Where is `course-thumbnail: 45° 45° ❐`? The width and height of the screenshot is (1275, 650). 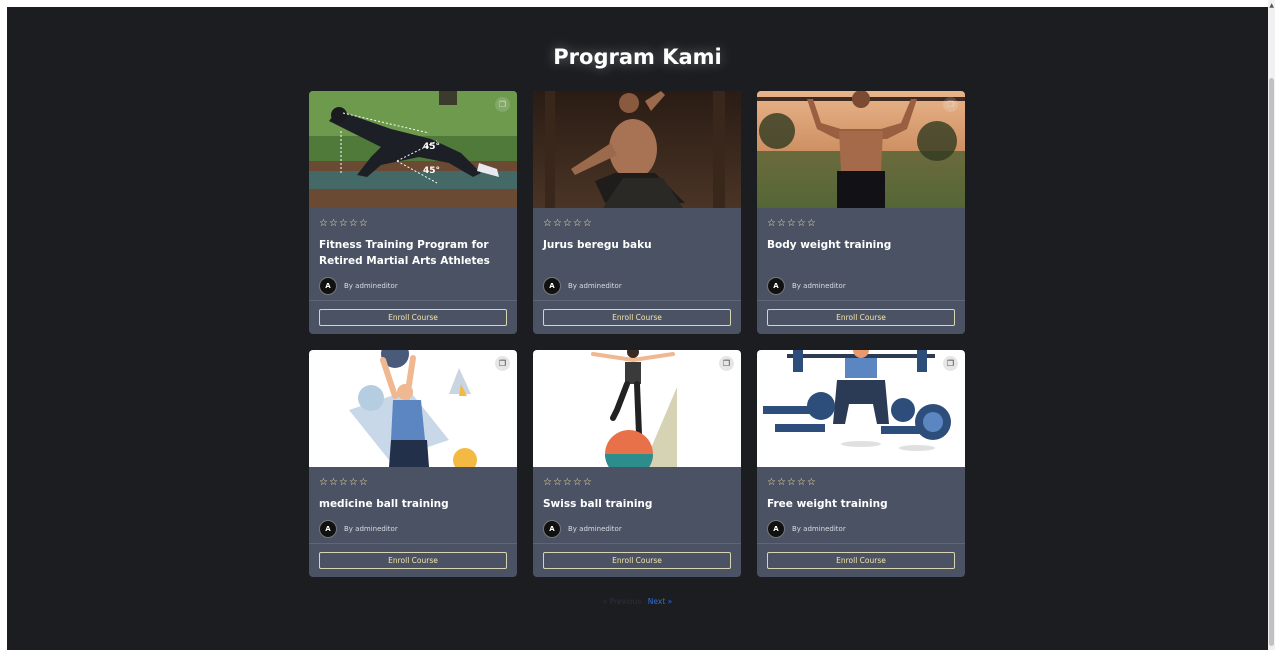
course-thumbnail: 45° 45° ❐ is located at coordinates (413, 149).